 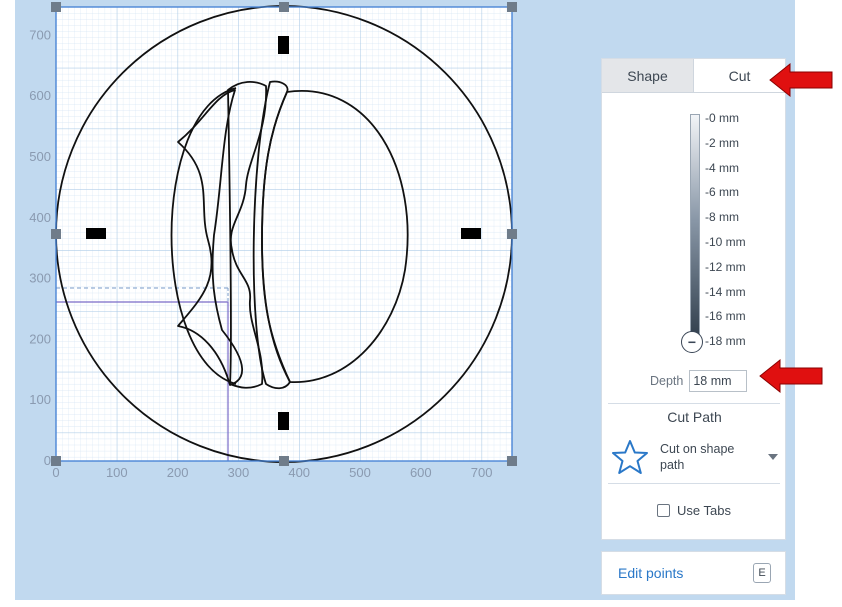 I want to click on depth-tick-label: -14 mm, so click(x=725, y=291).